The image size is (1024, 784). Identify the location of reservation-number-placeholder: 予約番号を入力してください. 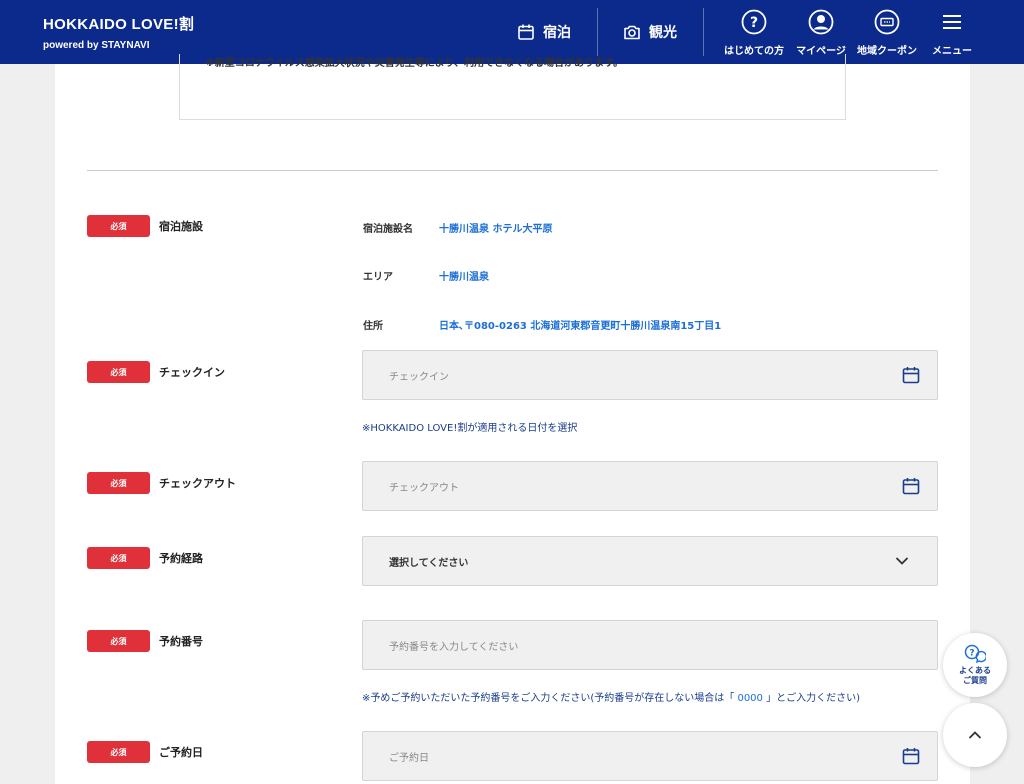
(454, 647).